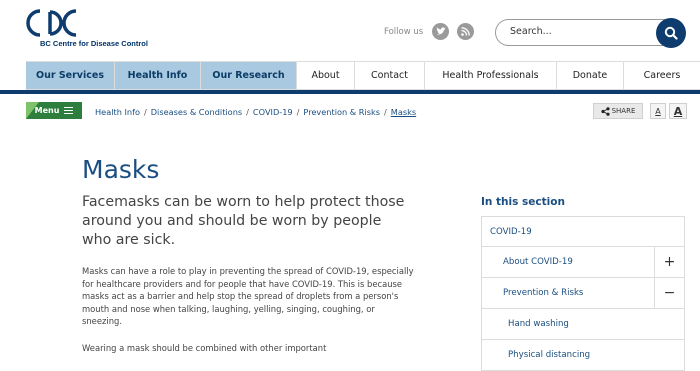 The image size is (700, 371). I want to click on section-nav-about-covid-19: About COVID-19 +, so click(583, 262).